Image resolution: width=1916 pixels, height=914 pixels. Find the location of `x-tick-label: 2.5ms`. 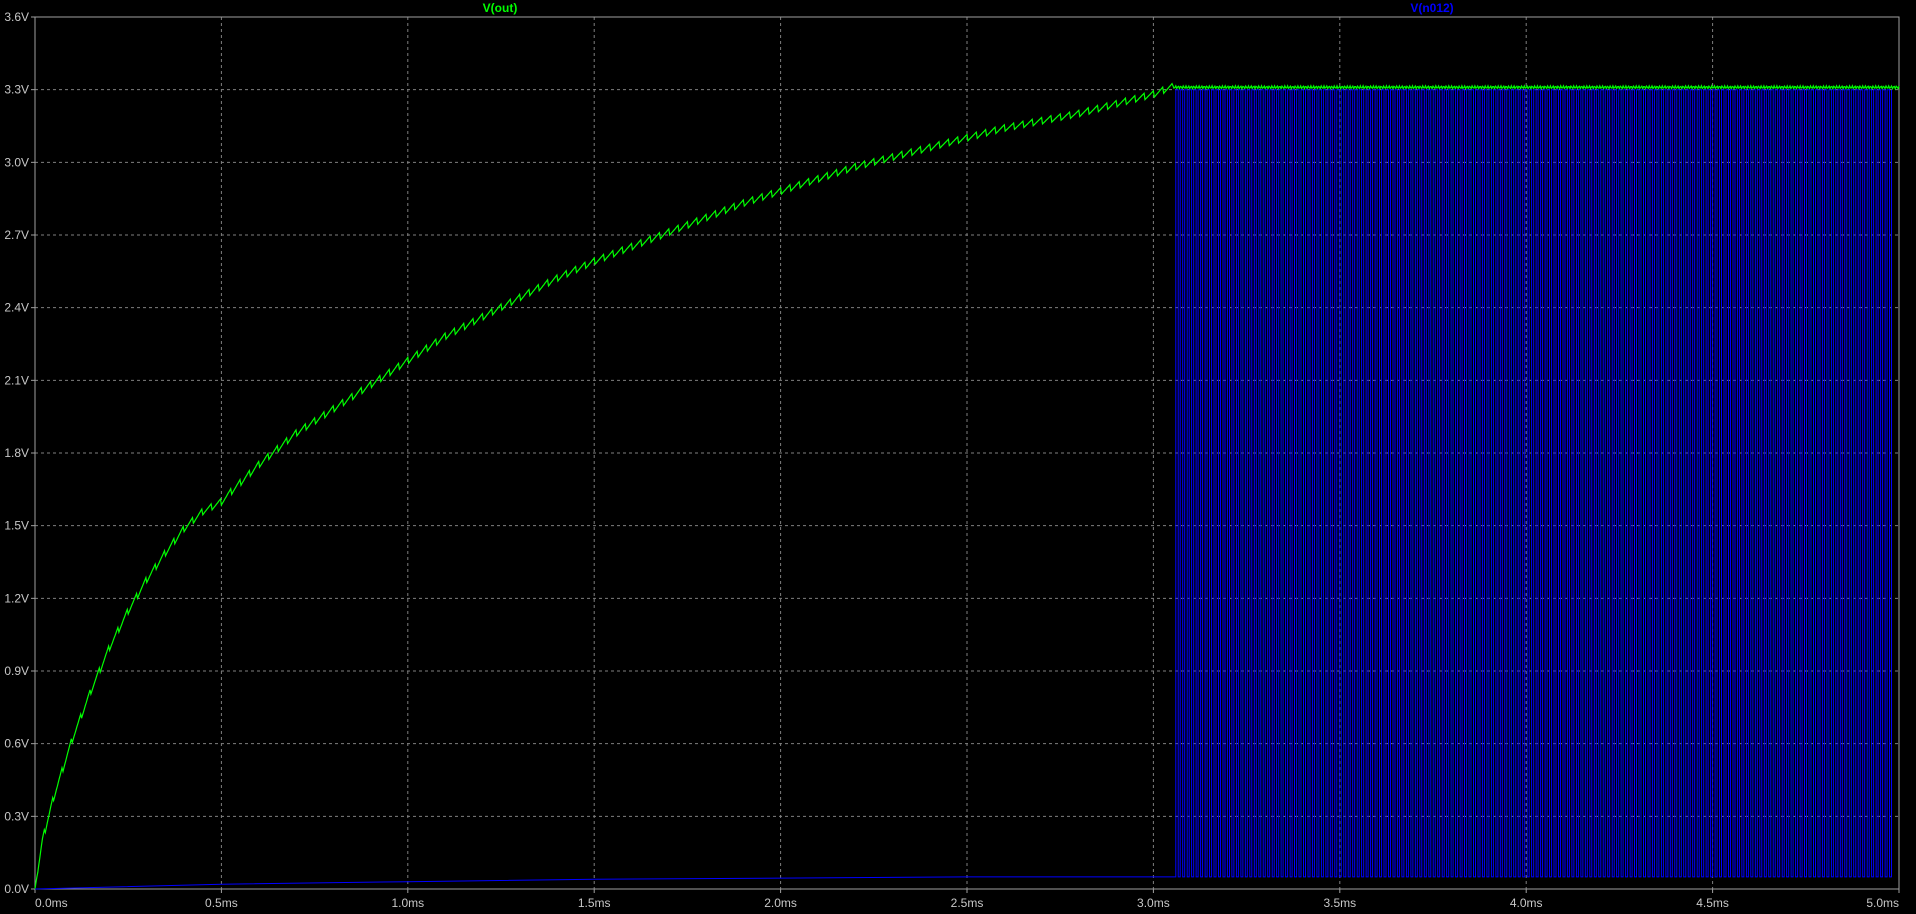

x-tick-label: 2.5ms is located at coordinates (967, 903).